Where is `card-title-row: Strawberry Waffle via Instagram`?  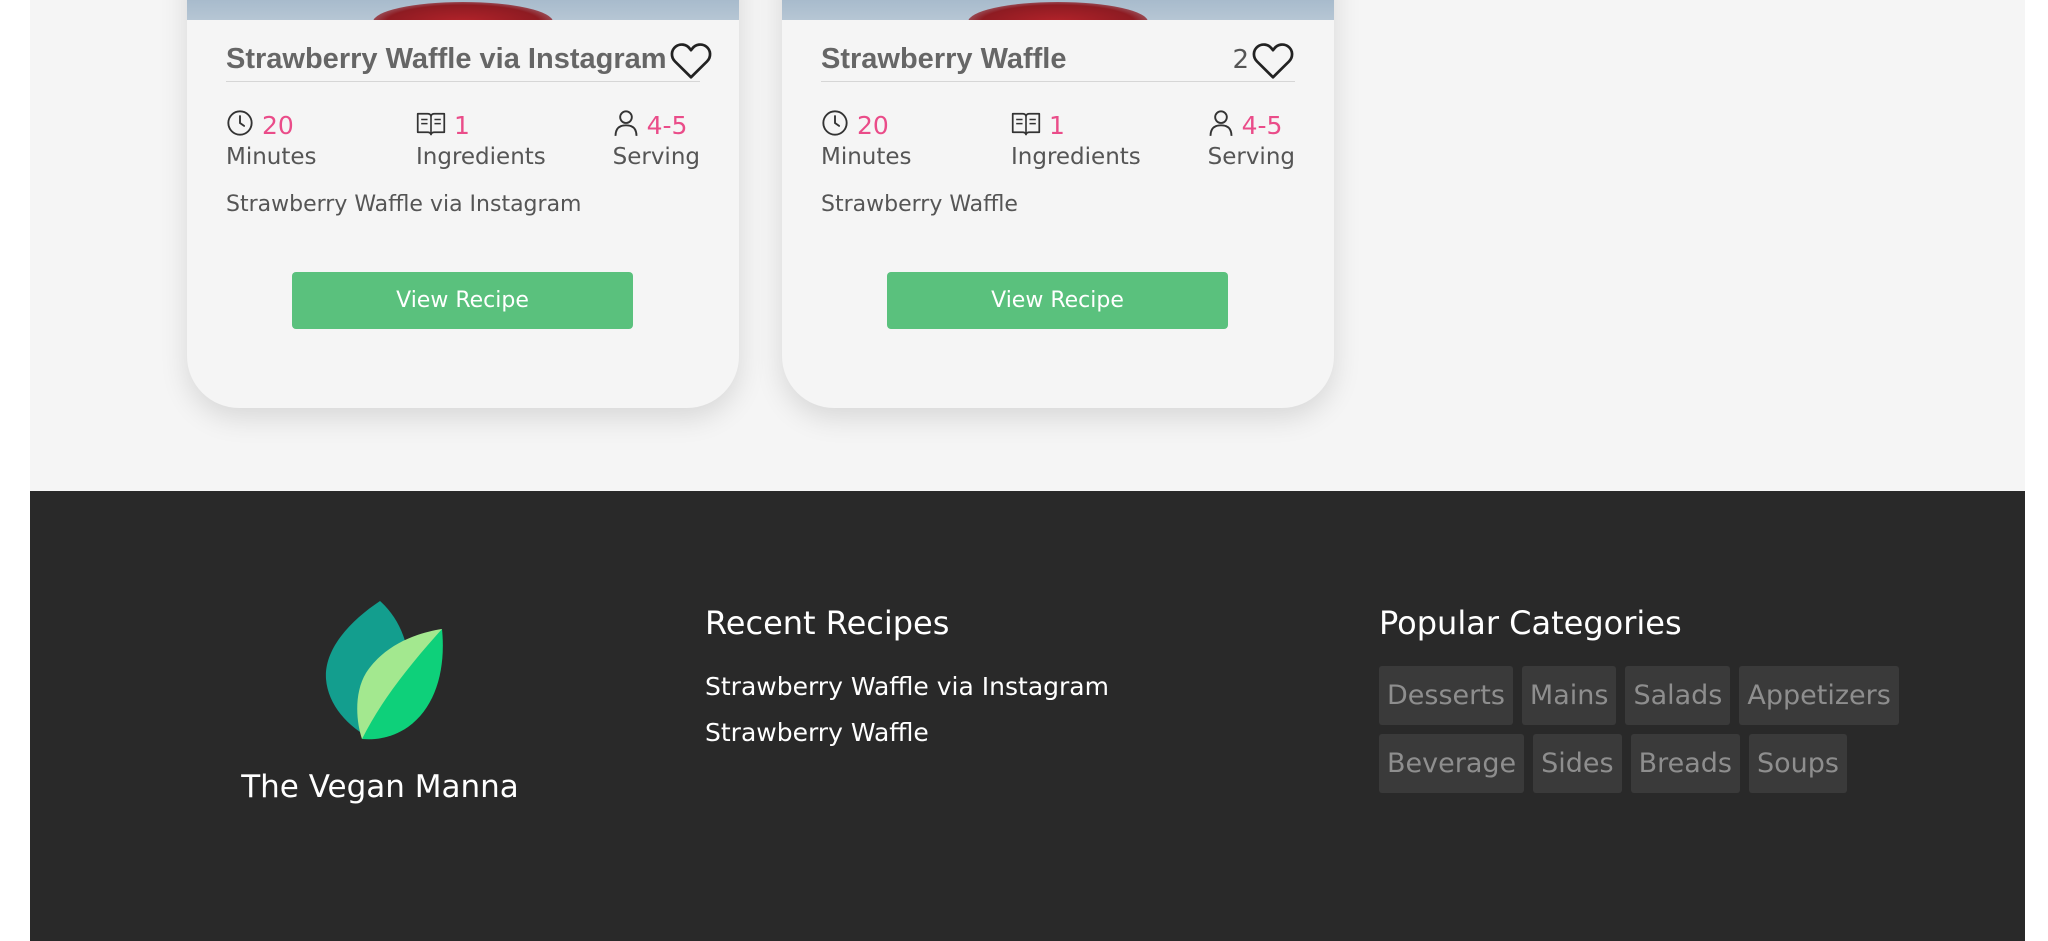 card-title-row: Strawberry Waffle via Instagram is located at coordinates (468, 60).